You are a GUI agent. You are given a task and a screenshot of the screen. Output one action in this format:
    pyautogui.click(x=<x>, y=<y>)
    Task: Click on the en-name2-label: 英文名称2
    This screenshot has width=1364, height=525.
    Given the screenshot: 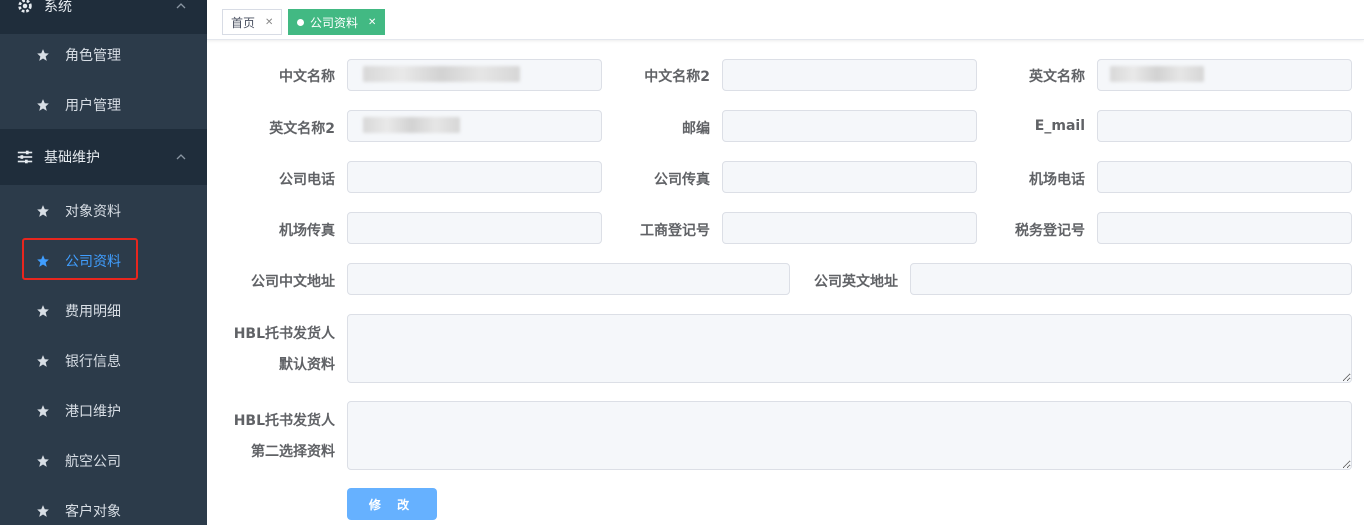 What is the action you would take?
    pyautogui.click(x=302, y=129)
    